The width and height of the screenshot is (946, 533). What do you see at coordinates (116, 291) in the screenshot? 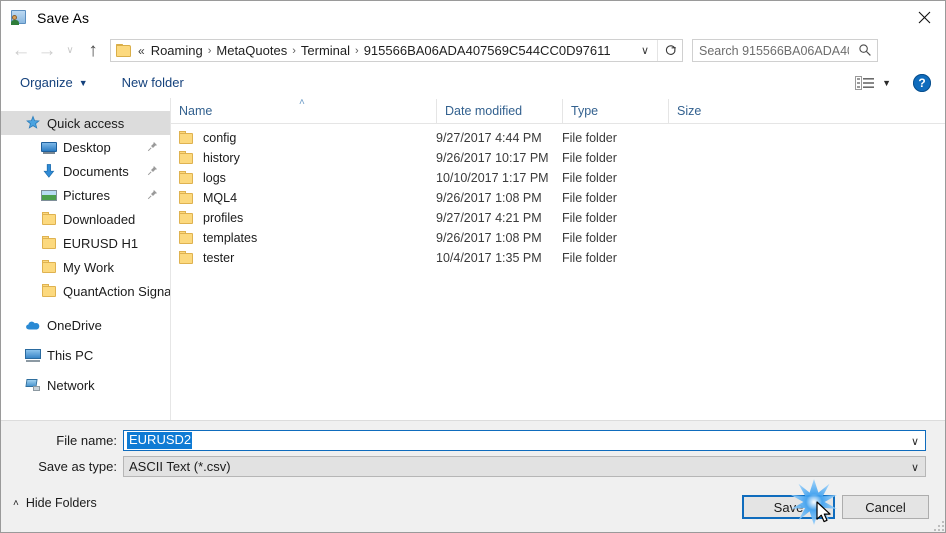
I see `sidebar-item-label: QuantAction Signal` at bounding box center [116, 291].